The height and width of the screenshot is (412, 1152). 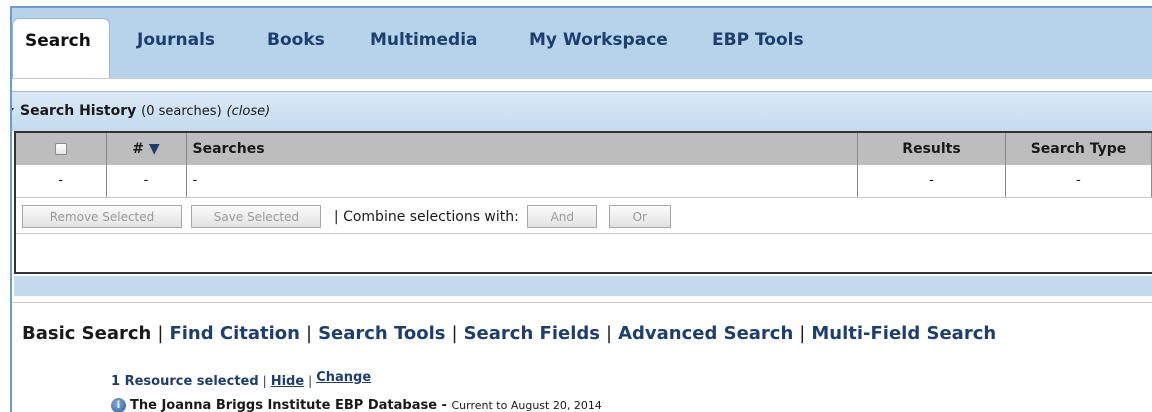 I want to click on find-citation-link: Find Citation, so click(x=234, y=333).